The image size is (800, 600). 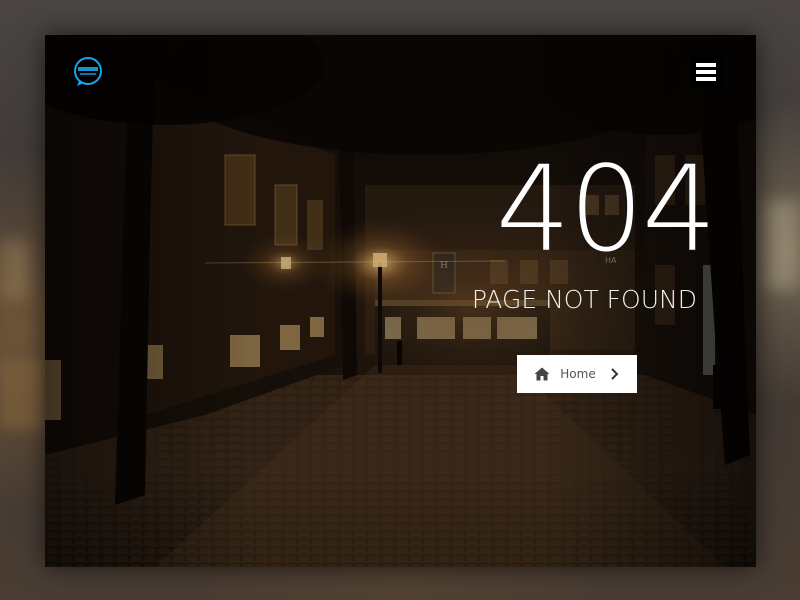 I want to click on site-logo, so click(x=88, y=72).